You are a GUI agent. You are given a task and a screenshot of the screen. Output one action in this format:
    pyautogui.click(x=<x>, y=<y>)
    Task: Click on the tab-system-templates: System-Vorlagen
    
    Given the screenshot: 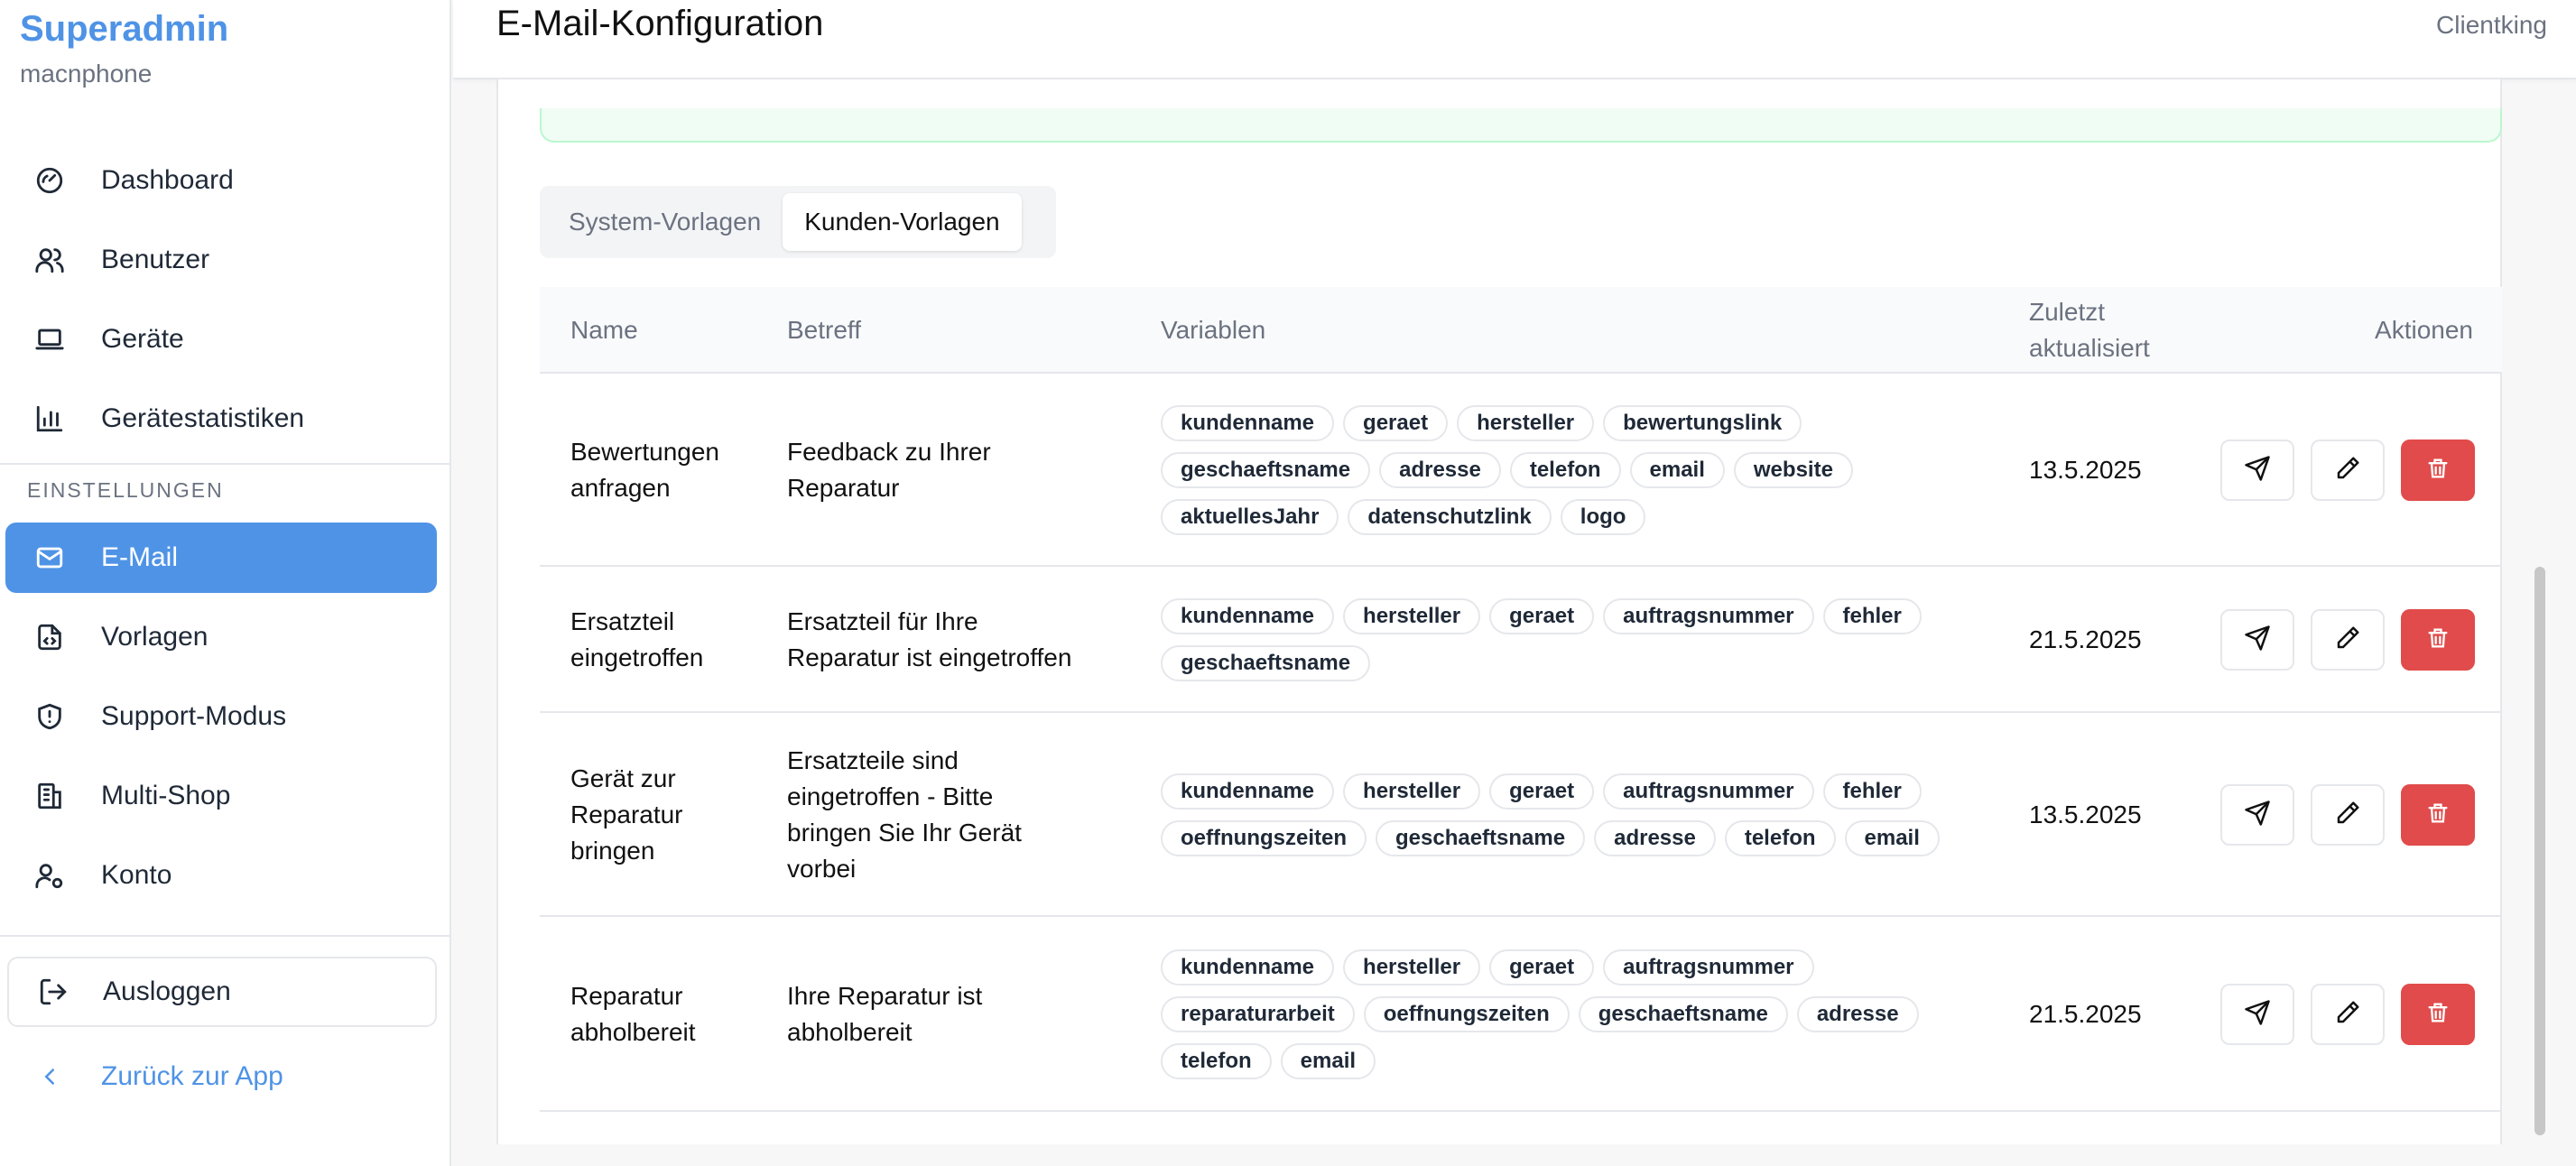 What is the action you would take?
    pyautogui.click(x=665, y=222)
    